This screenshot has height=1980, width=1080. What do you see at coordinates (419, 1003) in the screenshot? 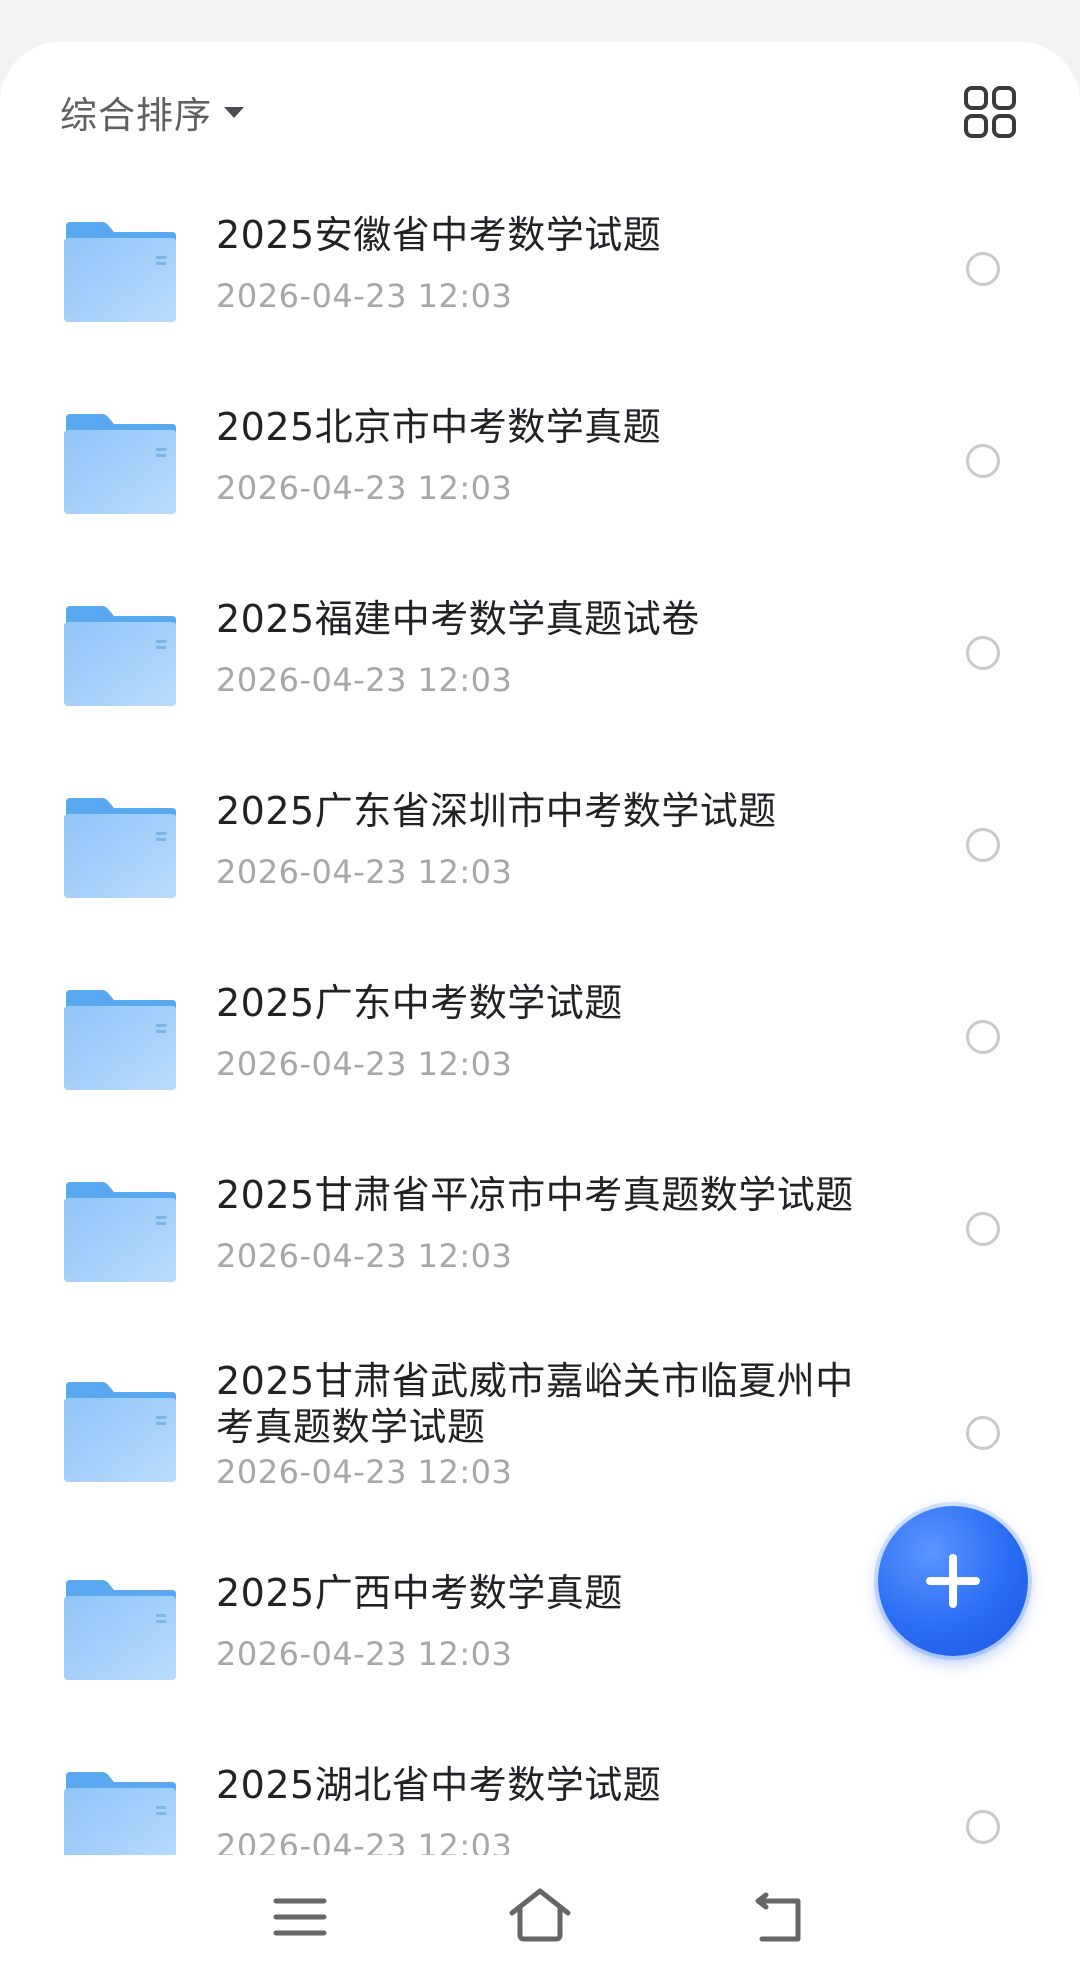
I see `file-name: 2025广东中考数学试题` at bounding box center [419, 1003].